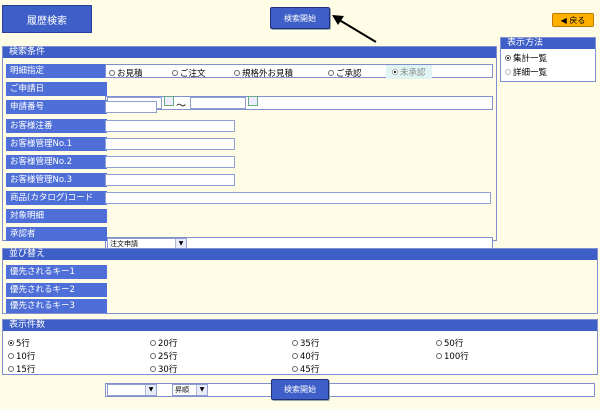  What do you see at coordinates (47, 19) in the screenshot?
I see `page-title: 履歴検索` at bounding box center [47, 19].